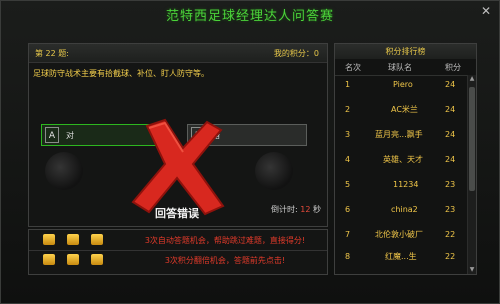 The height and width of the screenshot is (304, 500). I want to click on my-score: 我的积分：0, so click(296, 53).